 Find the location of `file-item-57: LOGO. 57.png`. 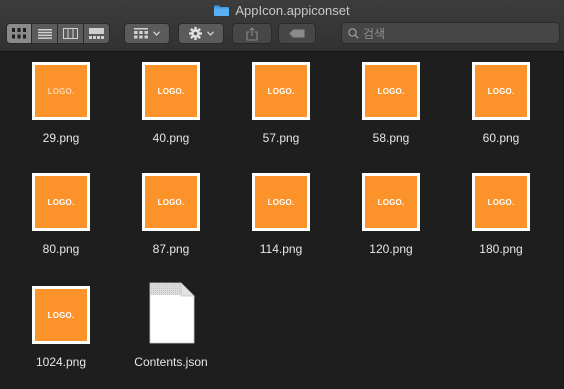

file-item-57: LOGO. 57.png is located at coordinates (281, 100).